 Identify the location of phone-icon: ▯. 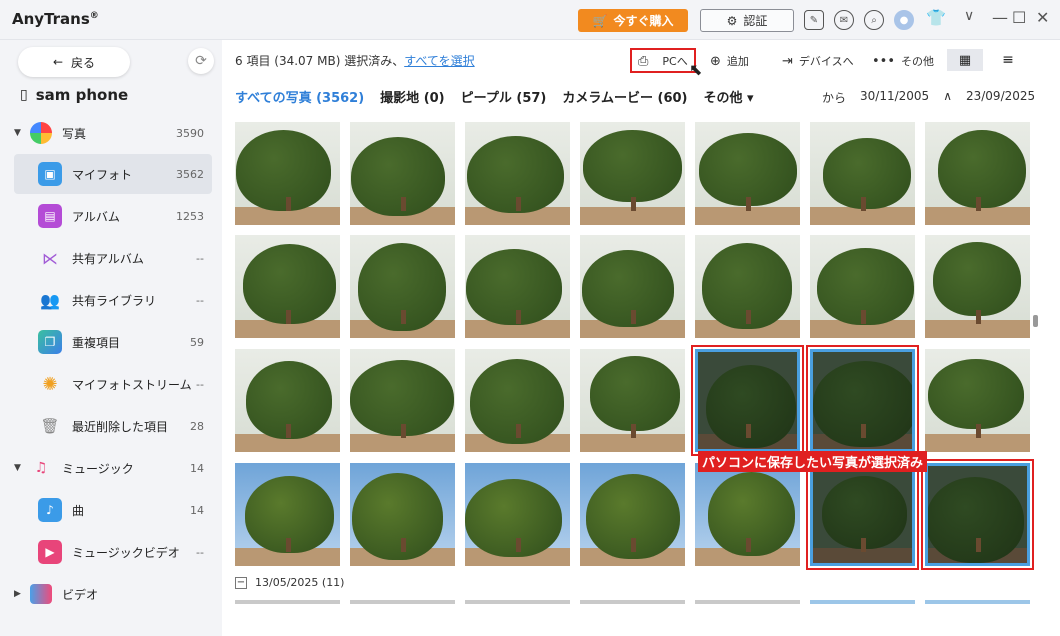
(24, 95).